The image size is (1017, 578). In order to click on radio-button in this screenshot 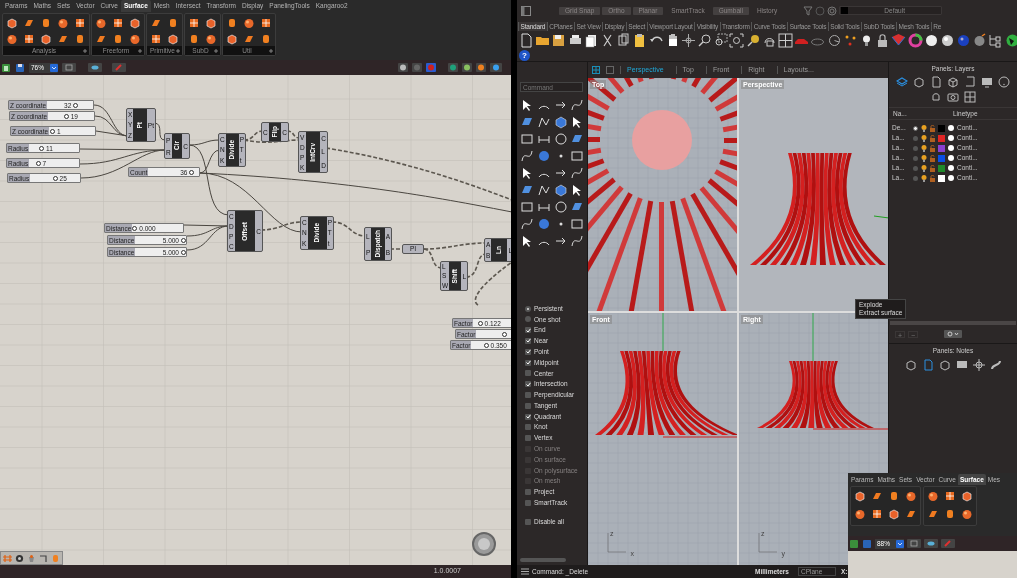, I will do `click(528, 308)`.